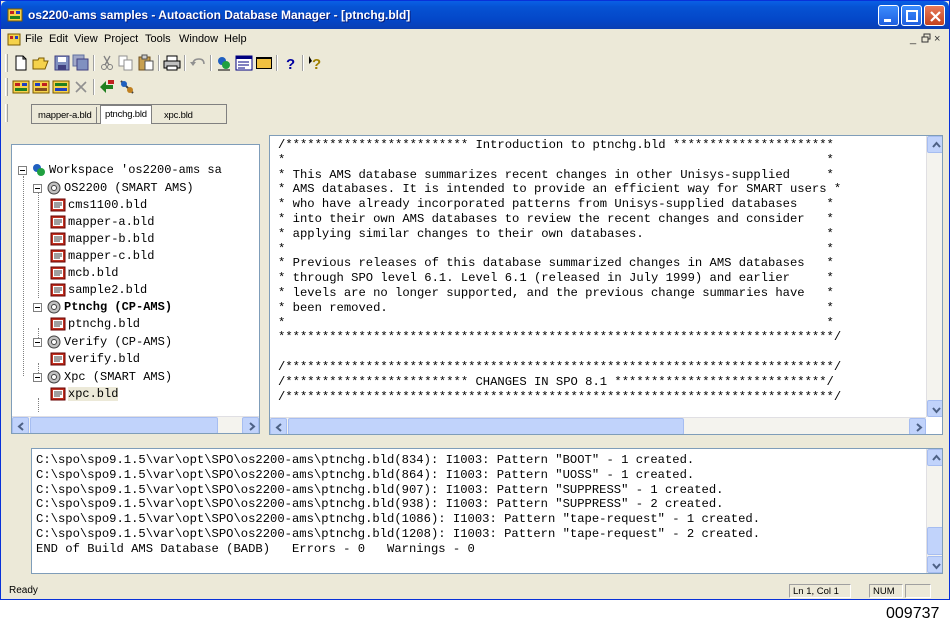  I want to click on menu-tools: Tools, so click(158, 39).